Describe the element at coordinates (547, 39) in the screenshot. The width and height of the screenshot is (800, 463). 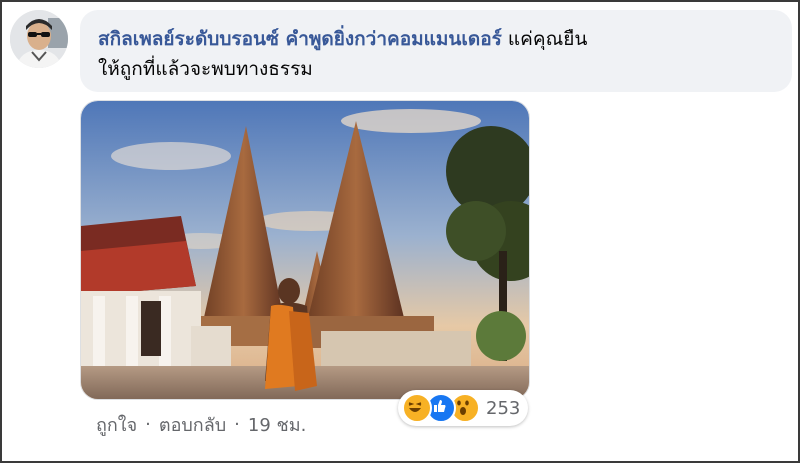
I see `comment-text-part1: แค่คุณยืน` at that location.